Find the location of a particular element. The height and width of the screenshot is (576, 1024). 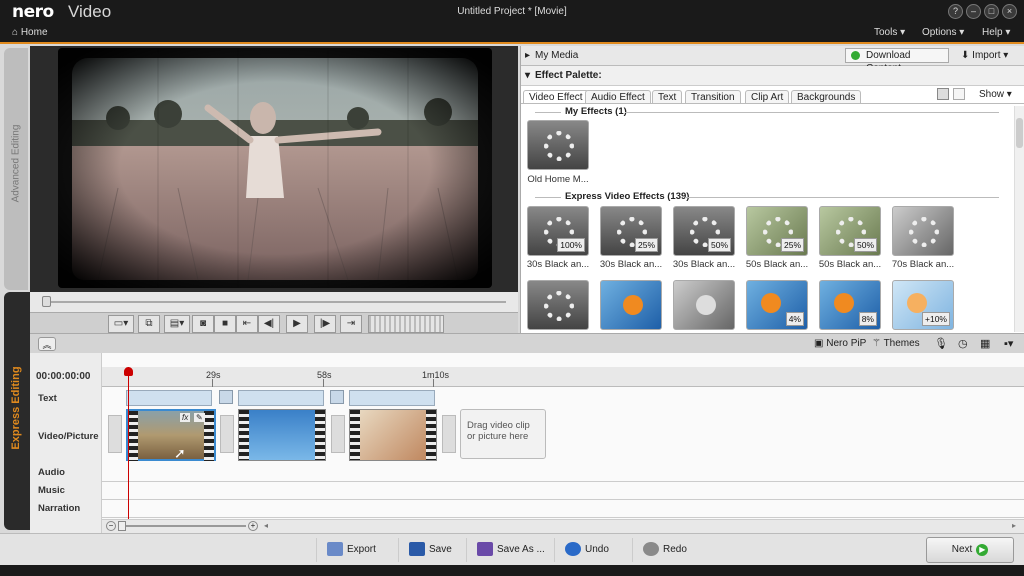

collapse-up-icon: ︽ is located at coordinates (47, 344).